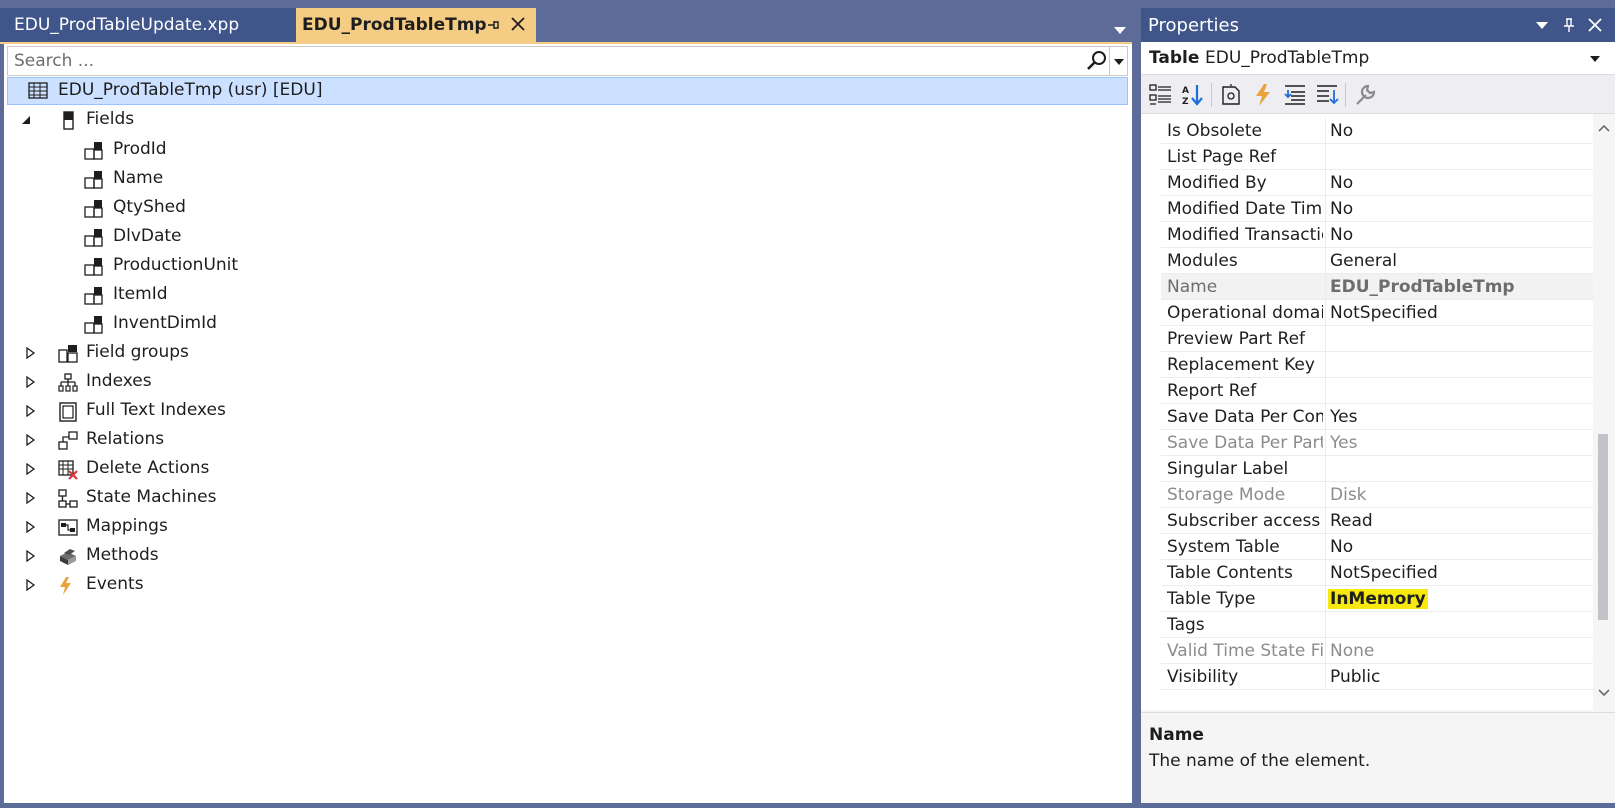  Describe the element at coordinates (204, 237) in the screenshot. I see `tree-field-item: DlvDate` at that location.